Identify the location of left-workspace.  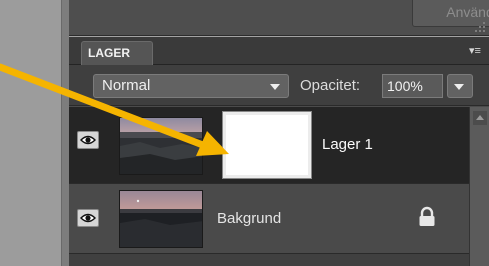
(30, 133).